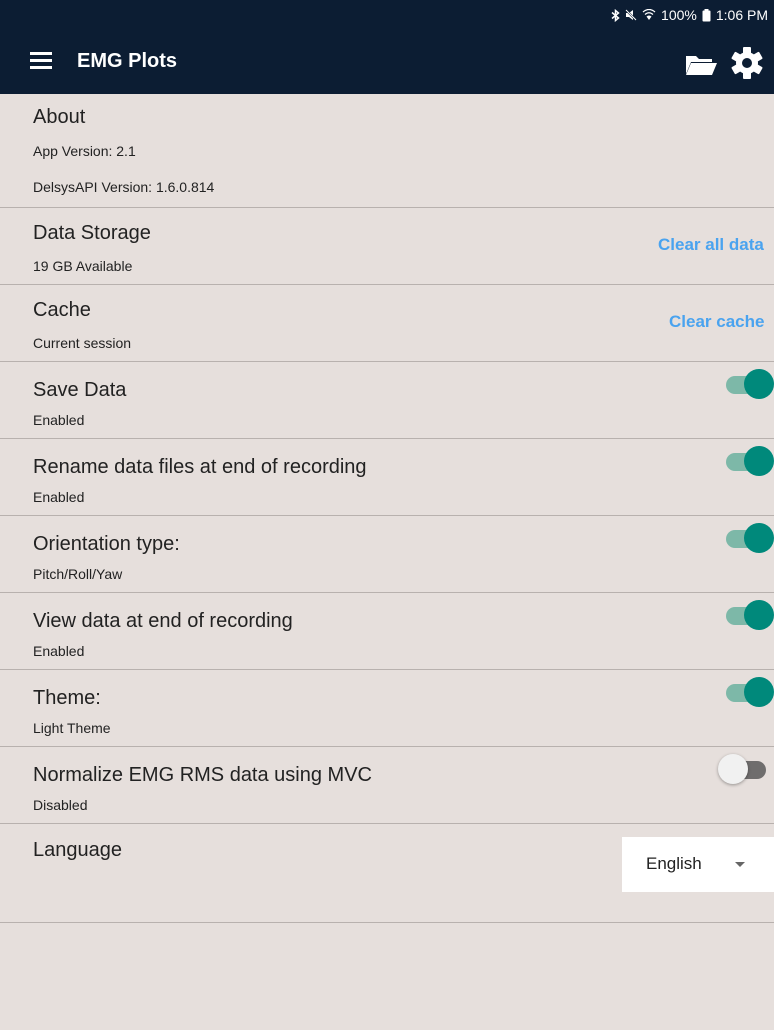  What do you see at coordinates (59, 117) in the screenshot?
I see `about-title: About` at bounding box center [59, 117].